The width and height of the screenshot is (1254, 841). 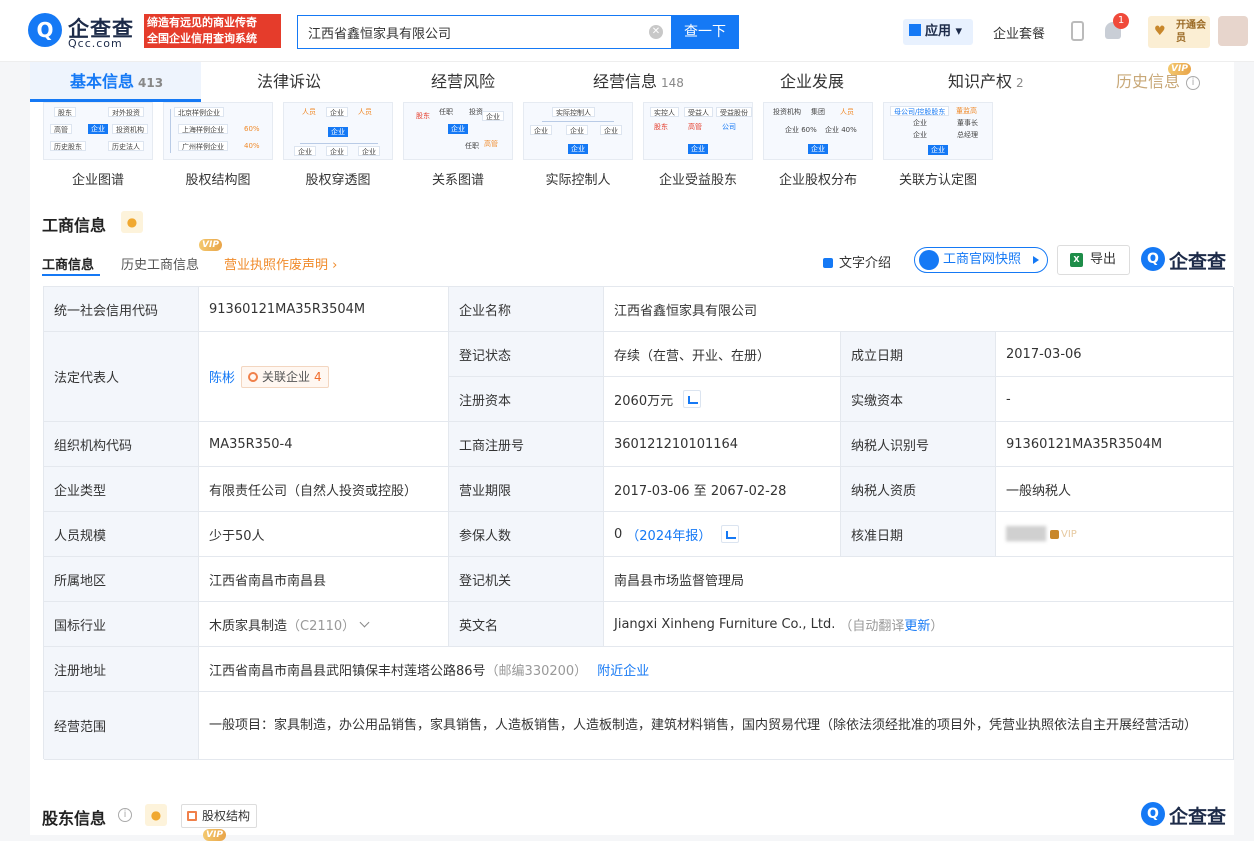 What do you see at coordinates (573, 112) in the screenshot?
I see `graph-node: 实际控制人` at bounding box center [573, 112].